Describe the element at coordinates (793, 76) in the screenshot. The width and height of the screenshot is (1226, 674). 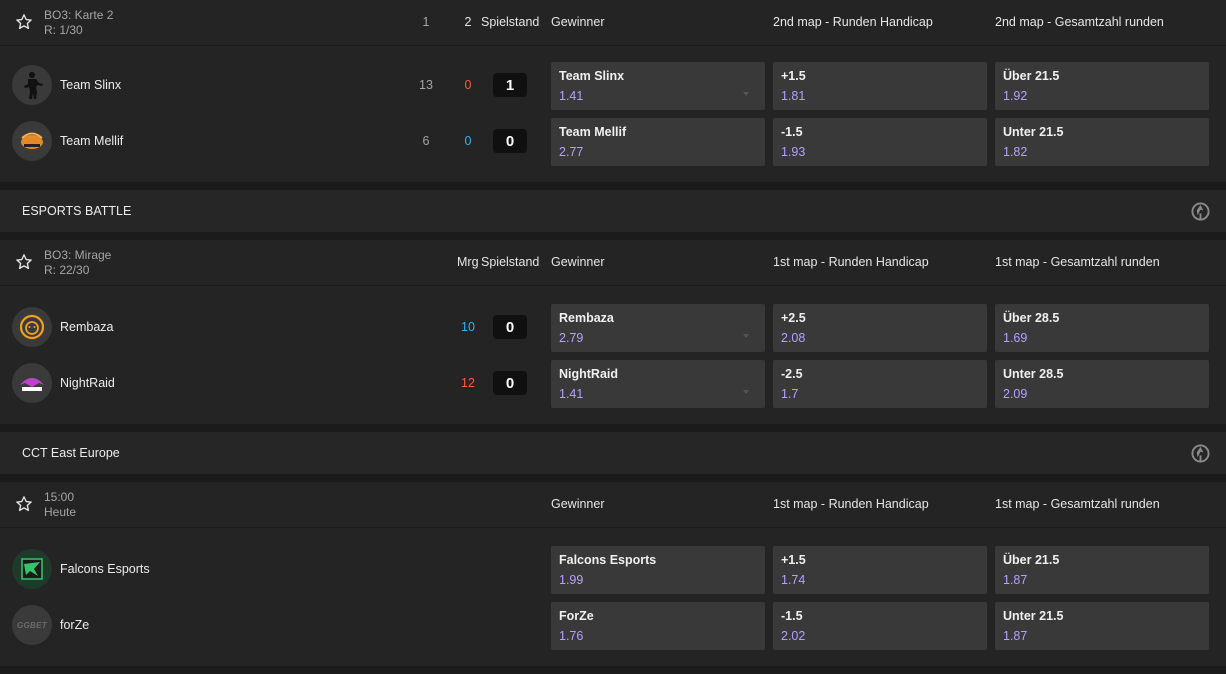
I see `odds-label: +1.5` at that location.